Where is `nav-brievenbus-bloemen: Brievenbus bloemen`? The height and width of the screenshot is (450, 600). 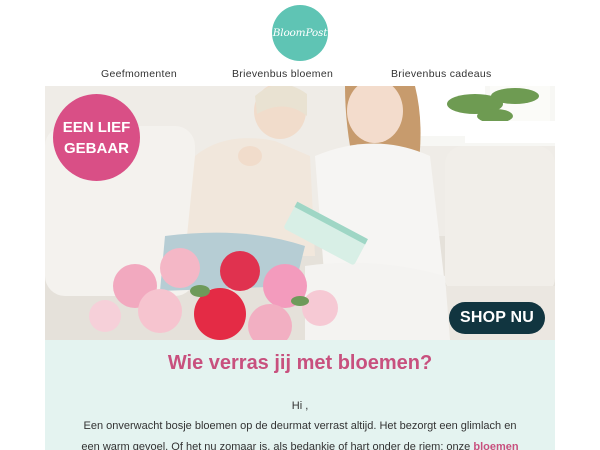
nav-brievenbus-bloemen: Brievenbus bloemen is located at coordinates (282, 74).